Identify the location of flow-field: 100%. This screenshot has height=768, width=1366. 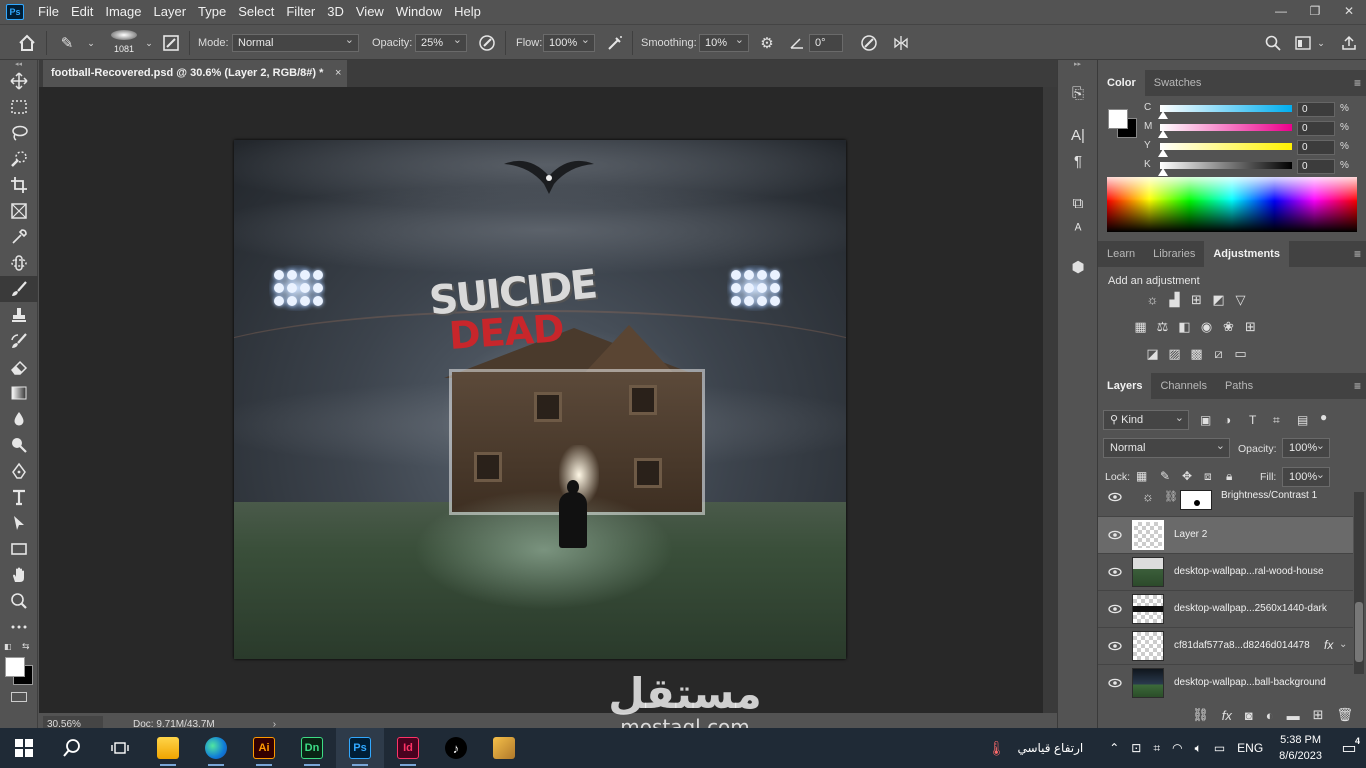
(569, 42).